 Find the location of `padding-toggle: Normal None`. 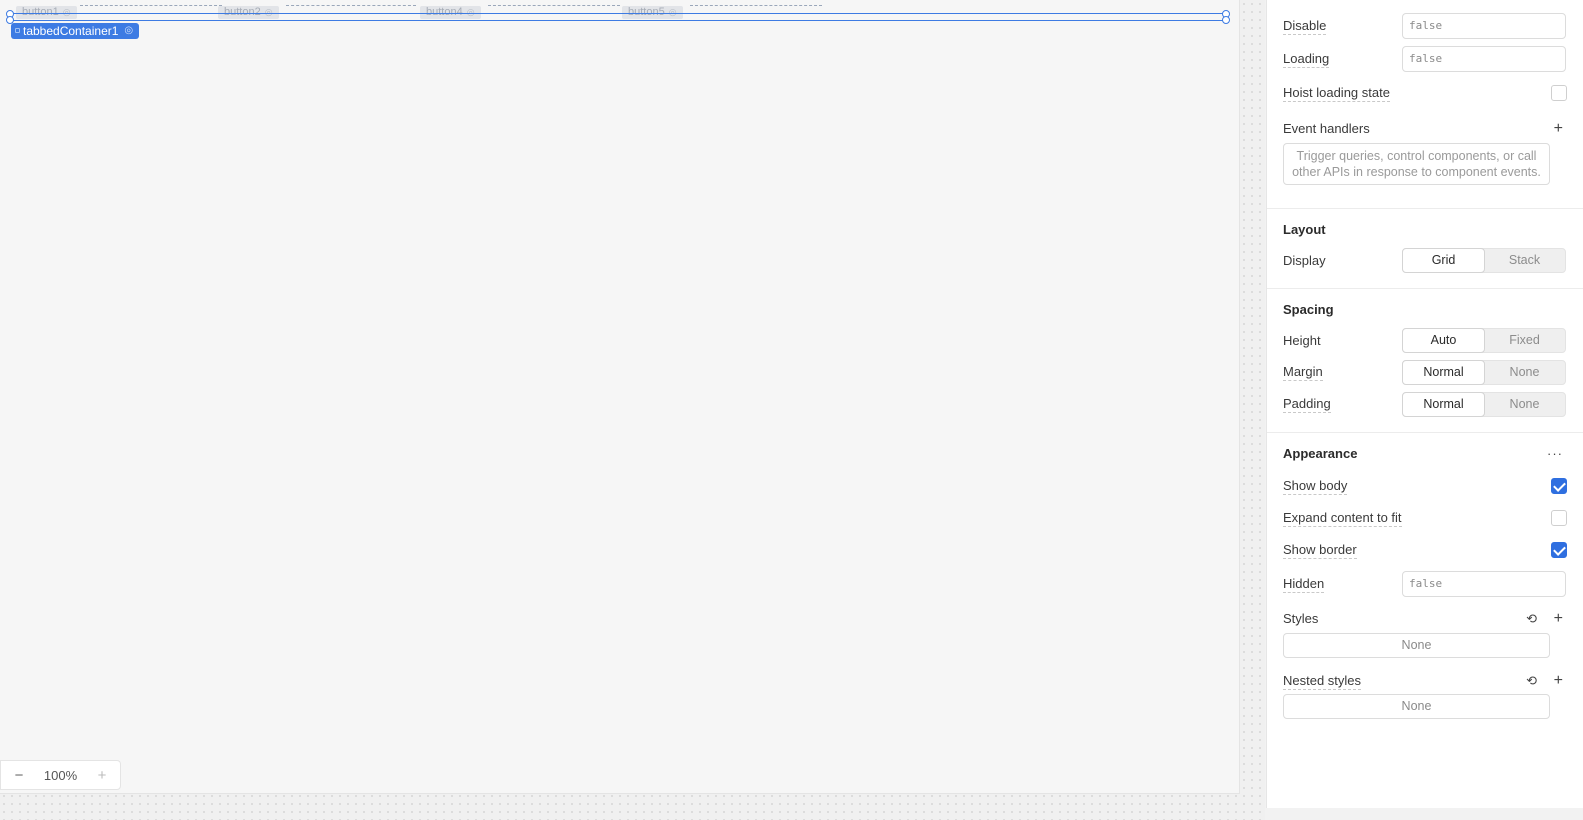

padding-toggle: Normal None is located at coordinates (1484, 404).